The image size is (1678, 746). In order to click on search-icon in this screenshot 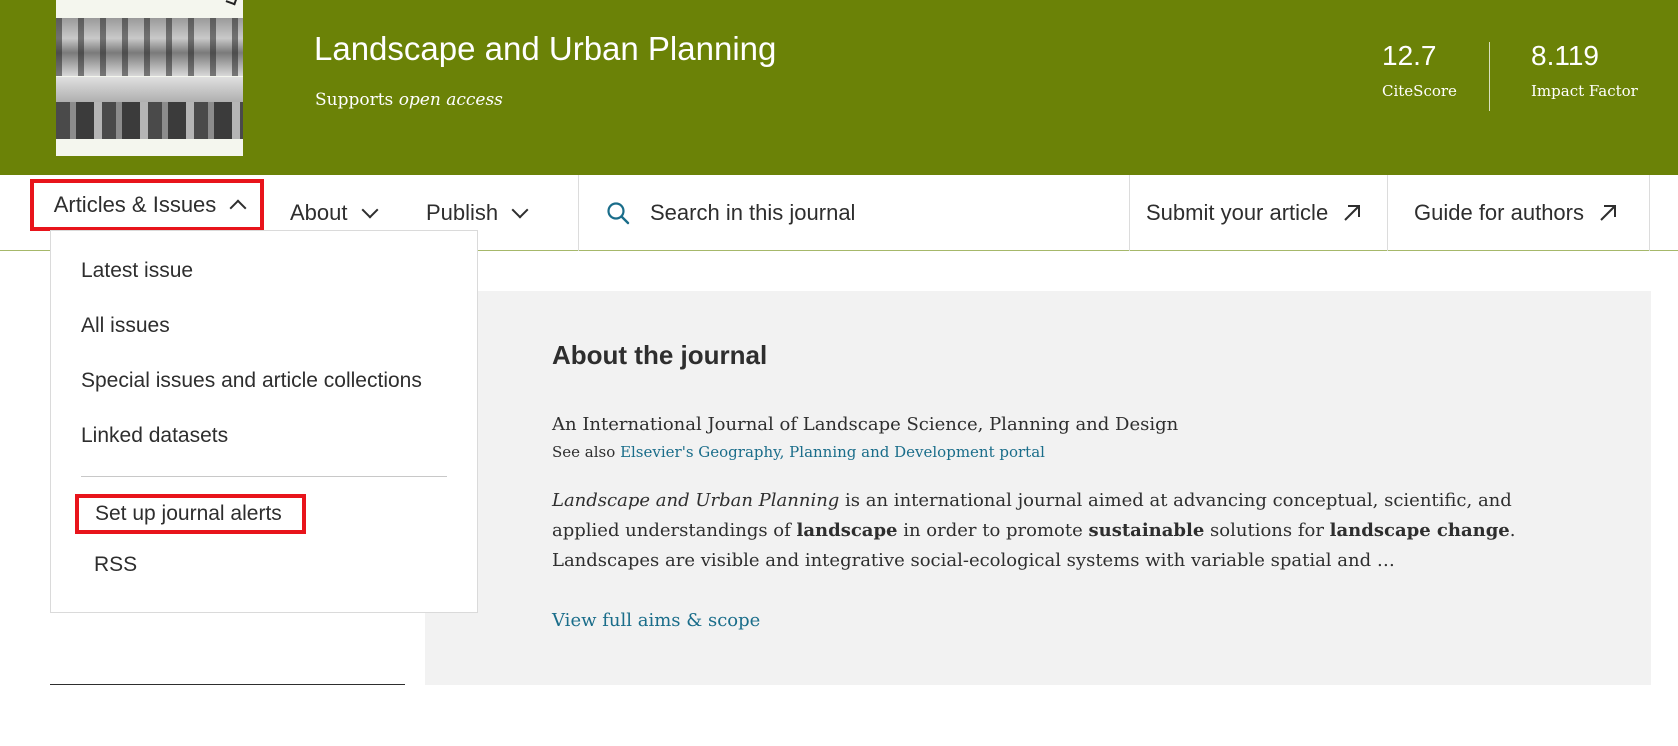, I will do `click(618, 213)`.